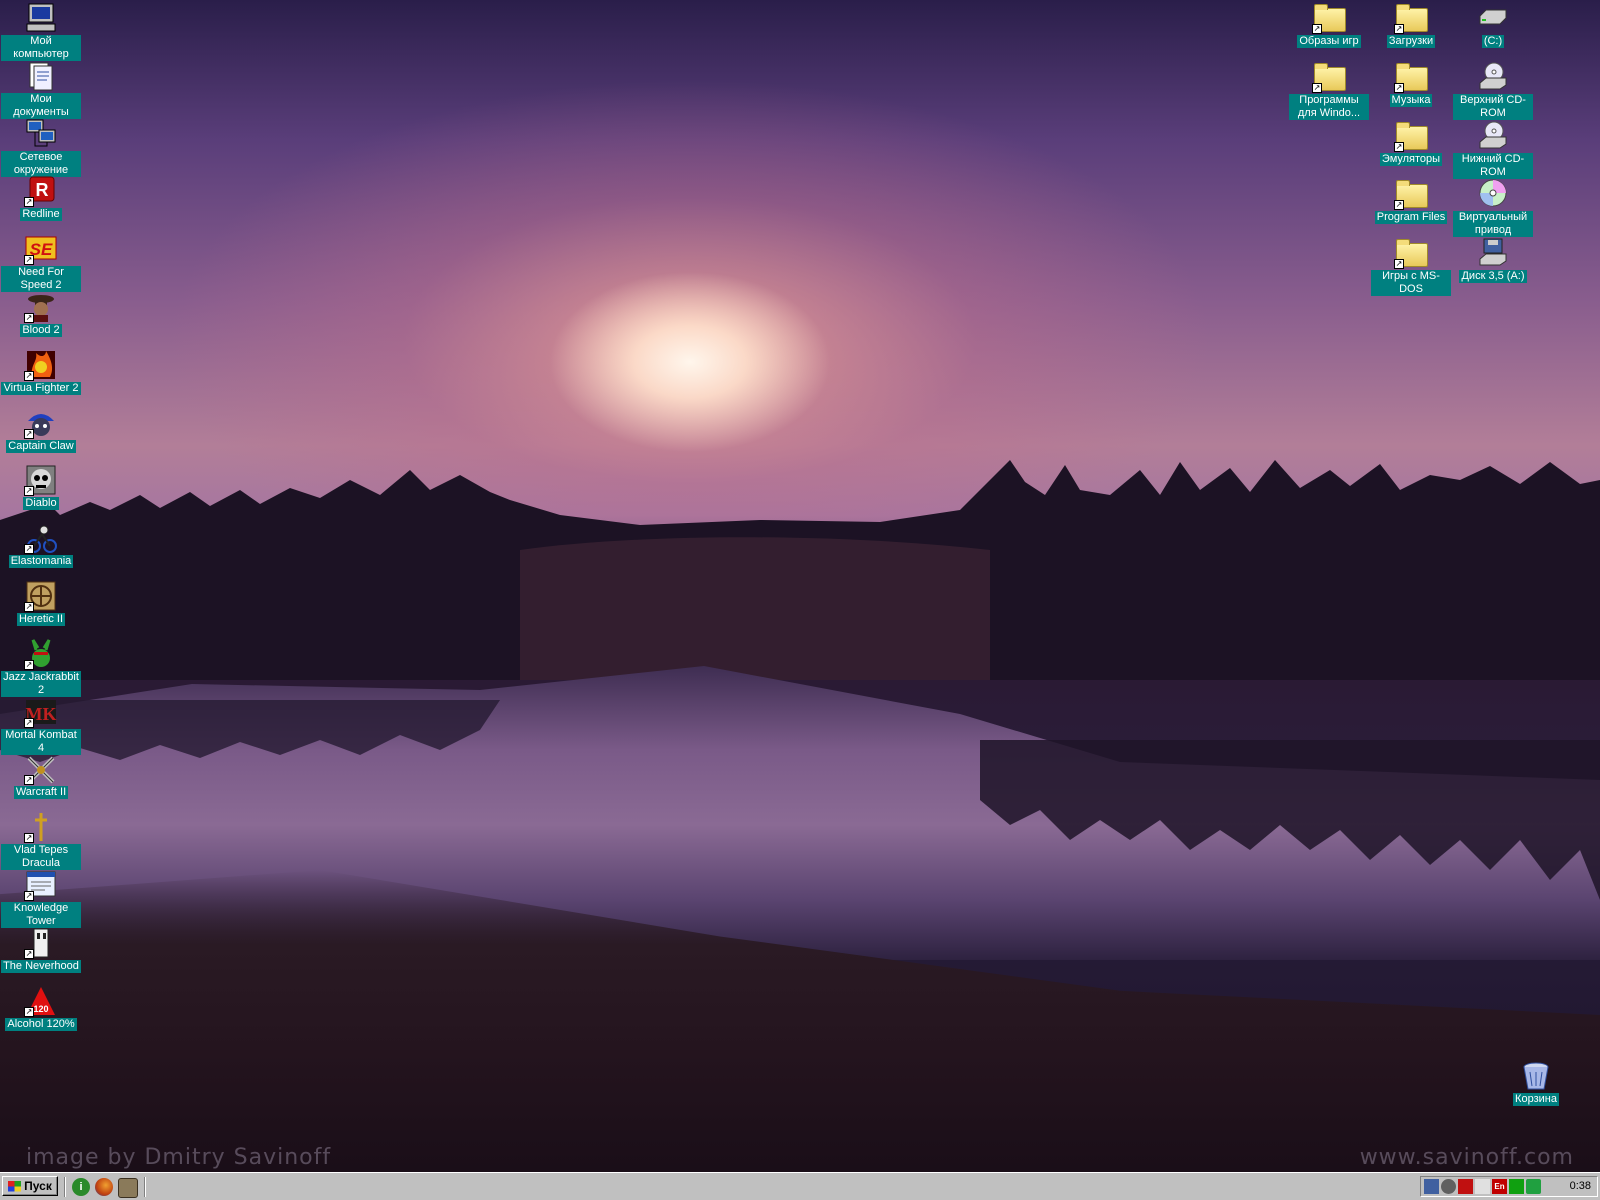  What do you see at coordinates (41, 134) in the screenshot?
I see `network-icon` at bounding box center [41, 134].